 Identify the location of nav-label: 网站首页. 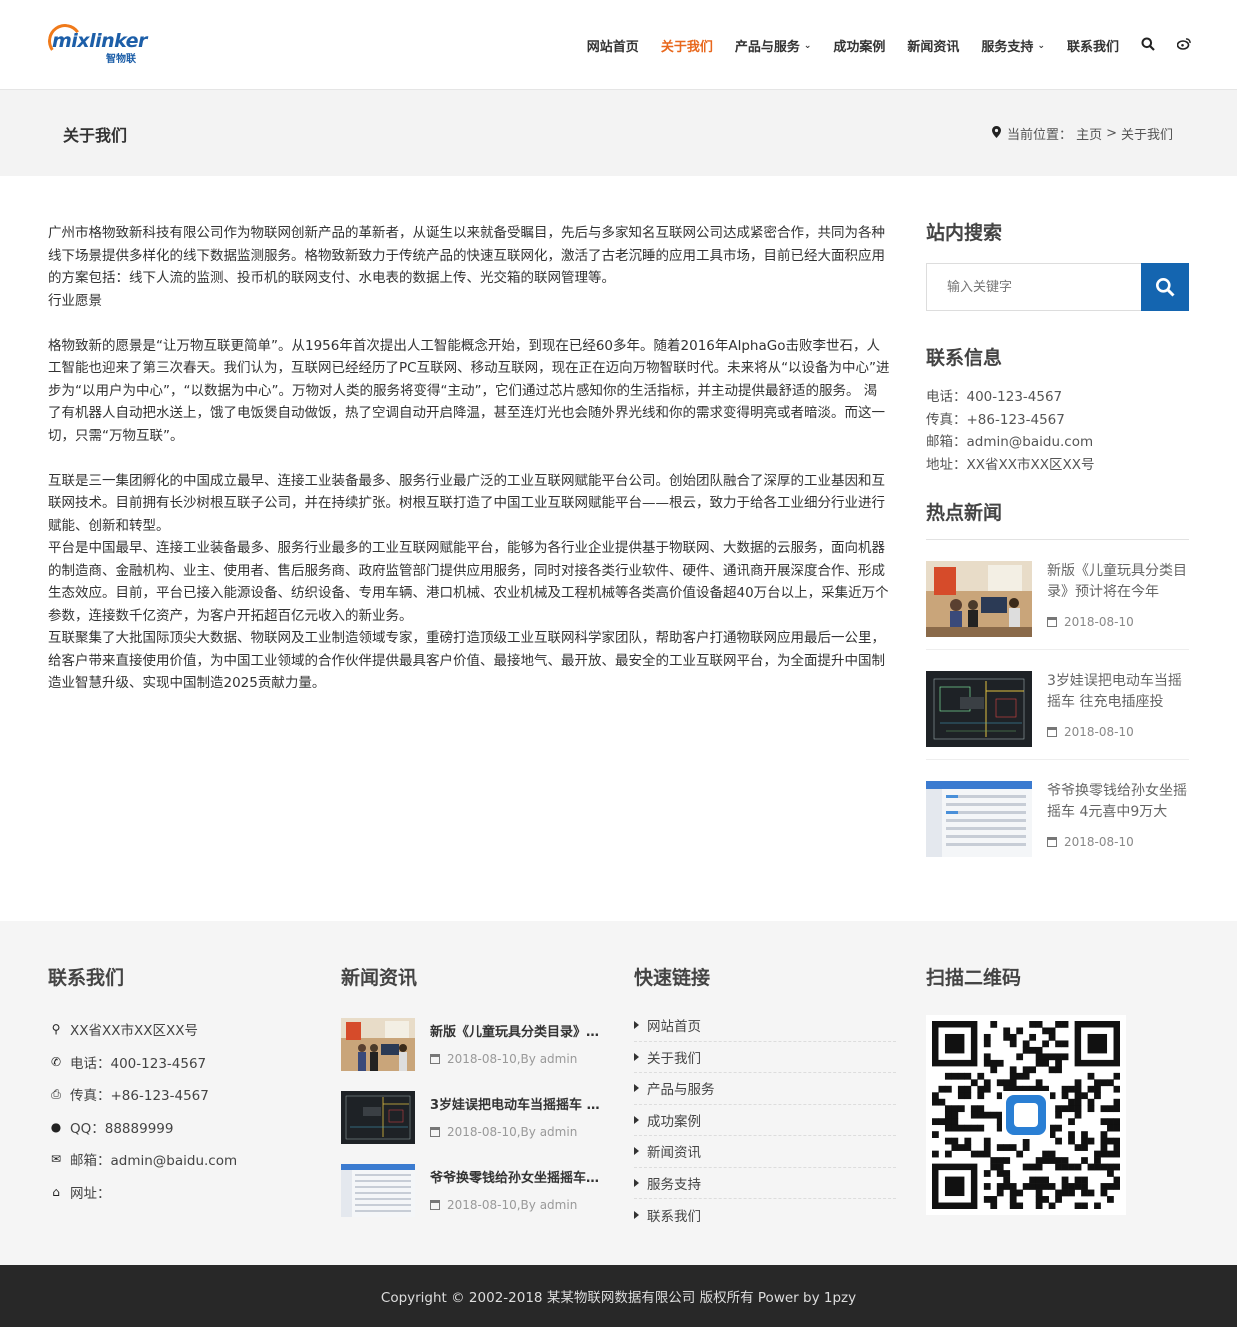
(612, 47).